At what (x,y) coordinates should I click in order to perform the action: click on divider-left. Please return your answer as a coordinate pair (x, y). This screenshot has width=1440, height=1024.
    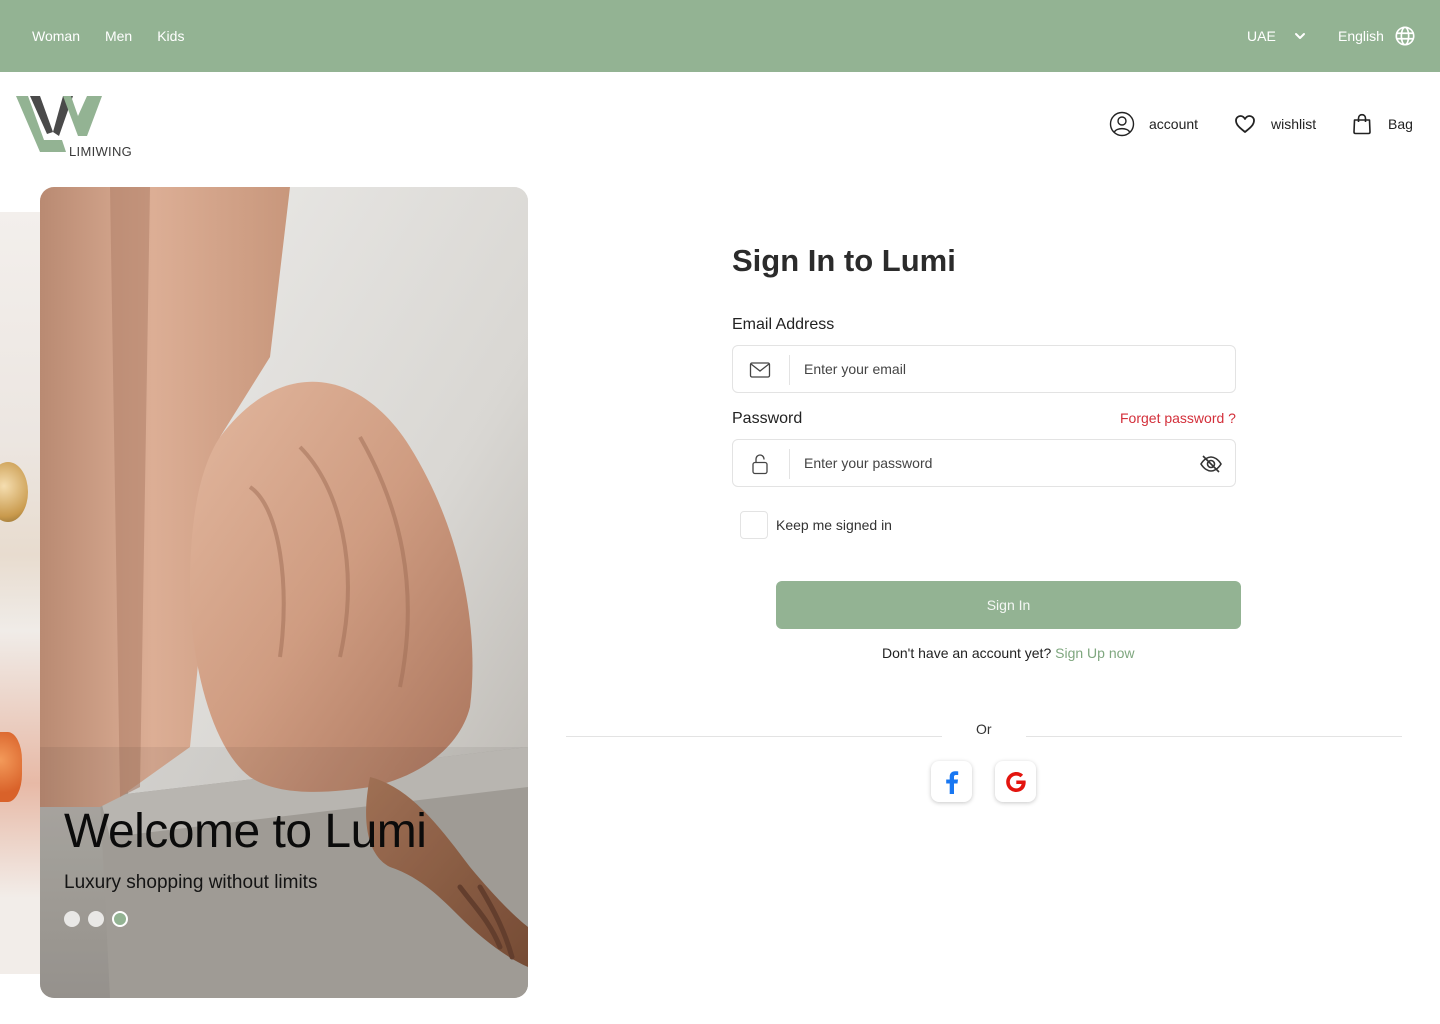
    Looking at the image, I should click on (754, 736).